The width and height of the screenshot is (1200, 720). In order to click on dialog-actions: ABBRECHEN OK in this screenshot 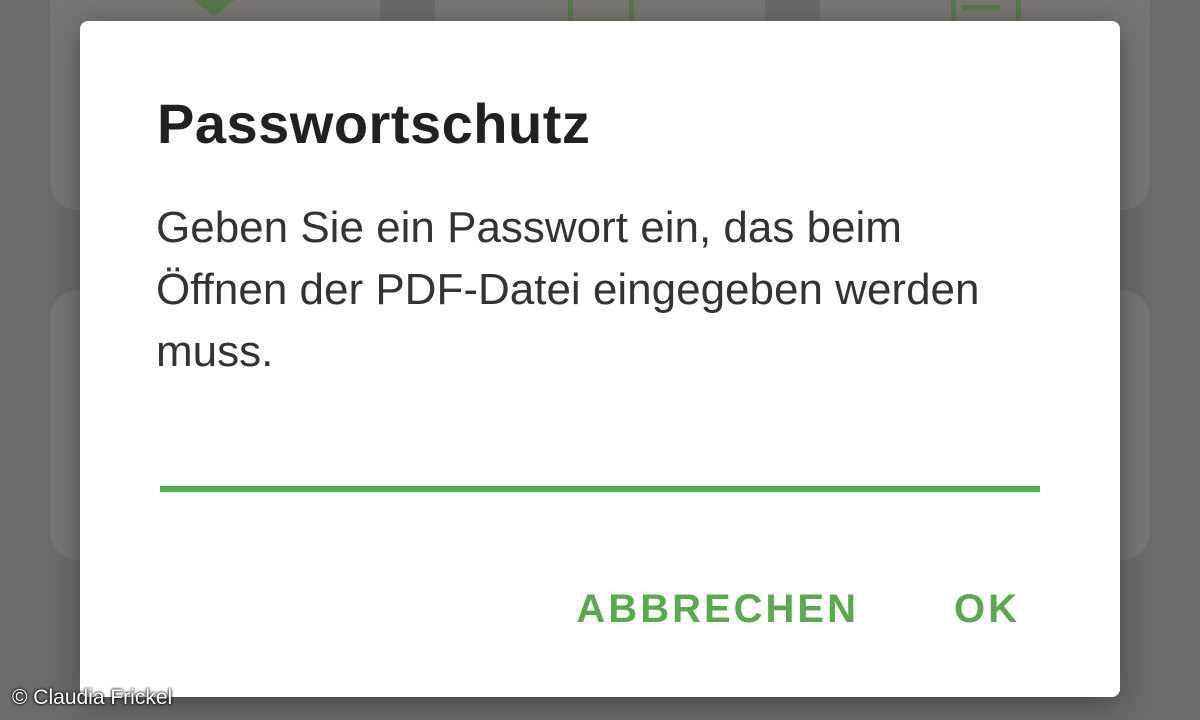, I will do `click(798, 609)`.